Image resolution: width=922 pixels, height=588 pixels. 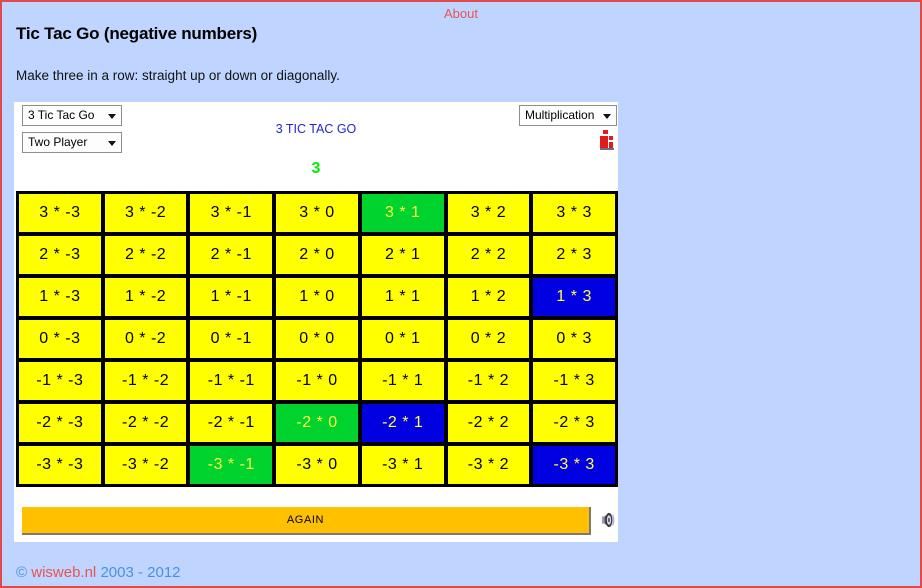 I want to click on board-cell: 2 * 1, so click(x=402, y=255).